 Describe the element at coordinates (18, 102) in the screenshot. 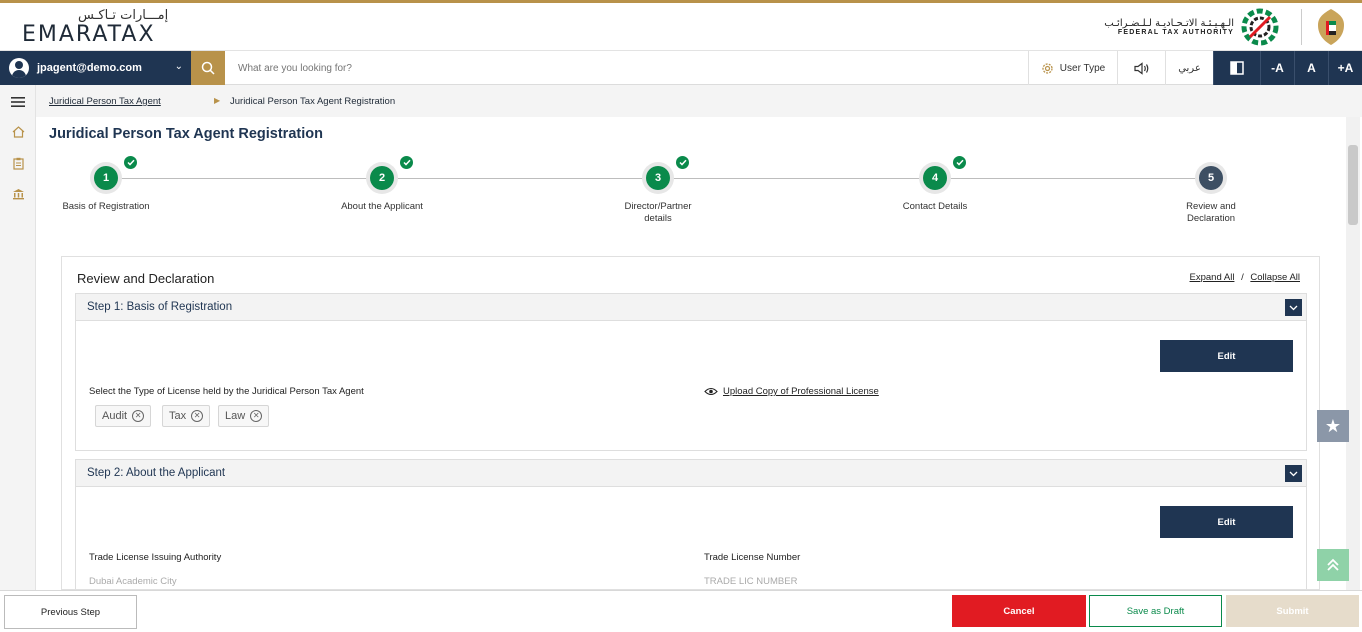

I see `menu-icon` at that location.